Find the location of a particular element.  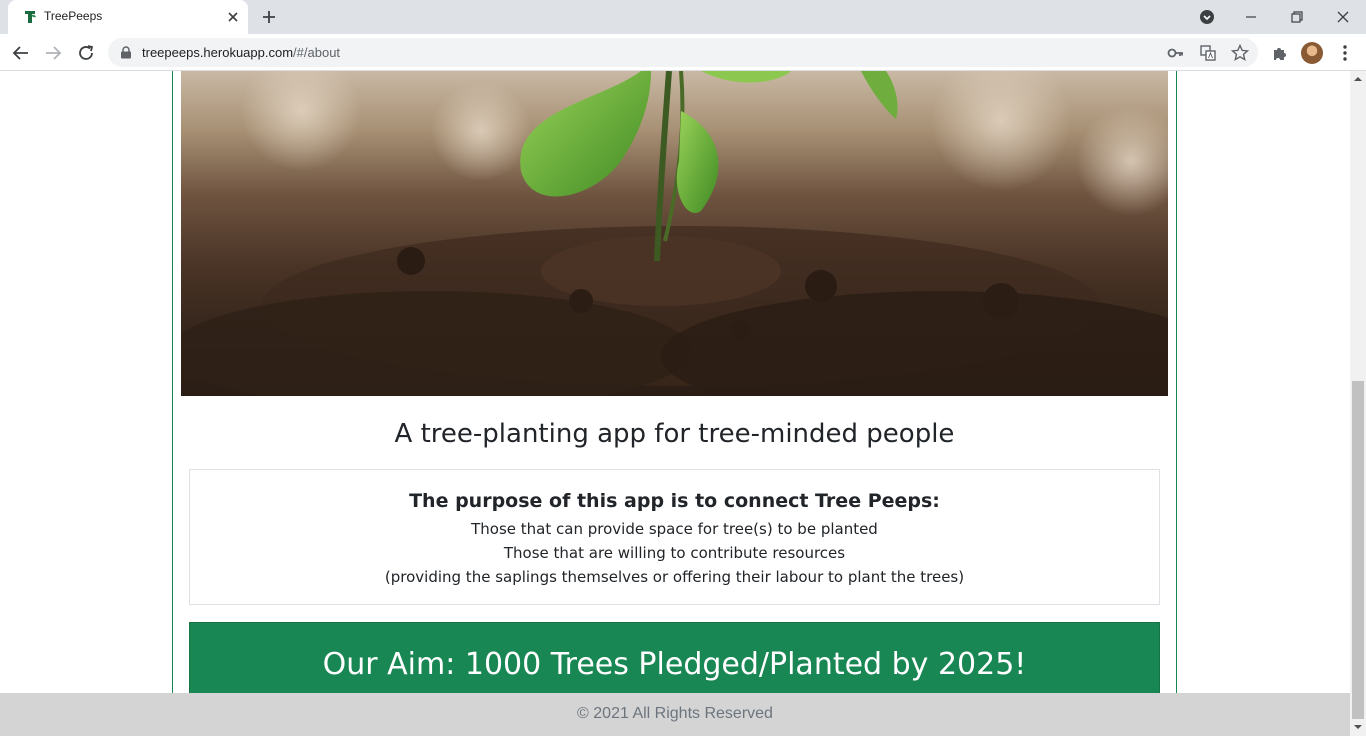

bookmark-star-icon is located at coordinates (1240, 53).